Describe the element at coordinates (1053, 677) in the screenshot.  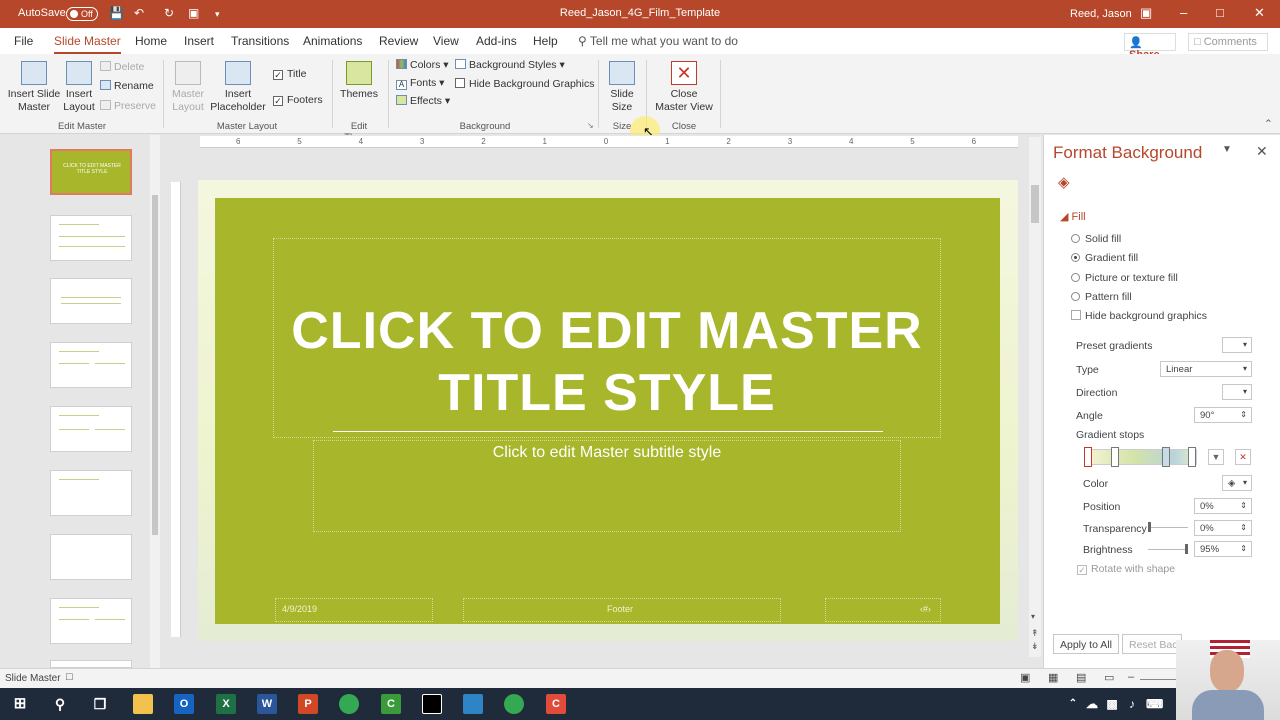
I see `slide-sorter-icon: ▦` at that location.